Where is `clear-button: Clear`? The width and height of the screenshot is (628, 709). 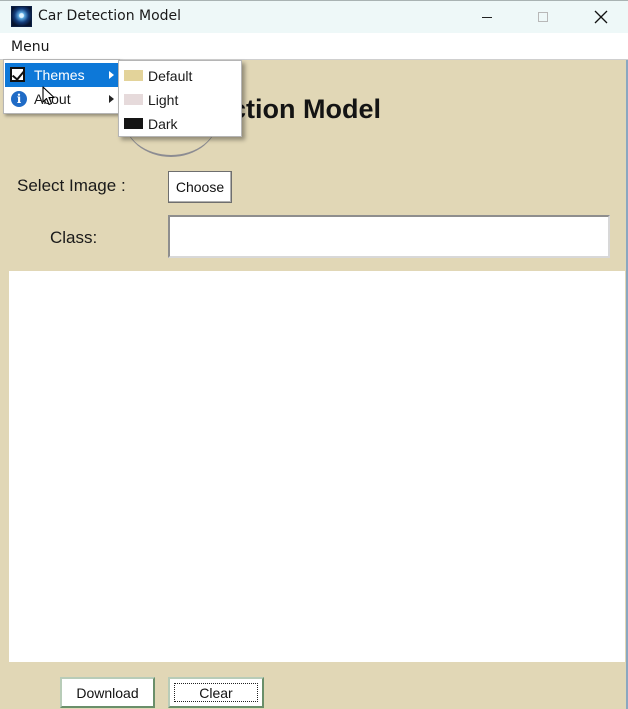
clear-button: Clear is located at coordinates (216, 692).